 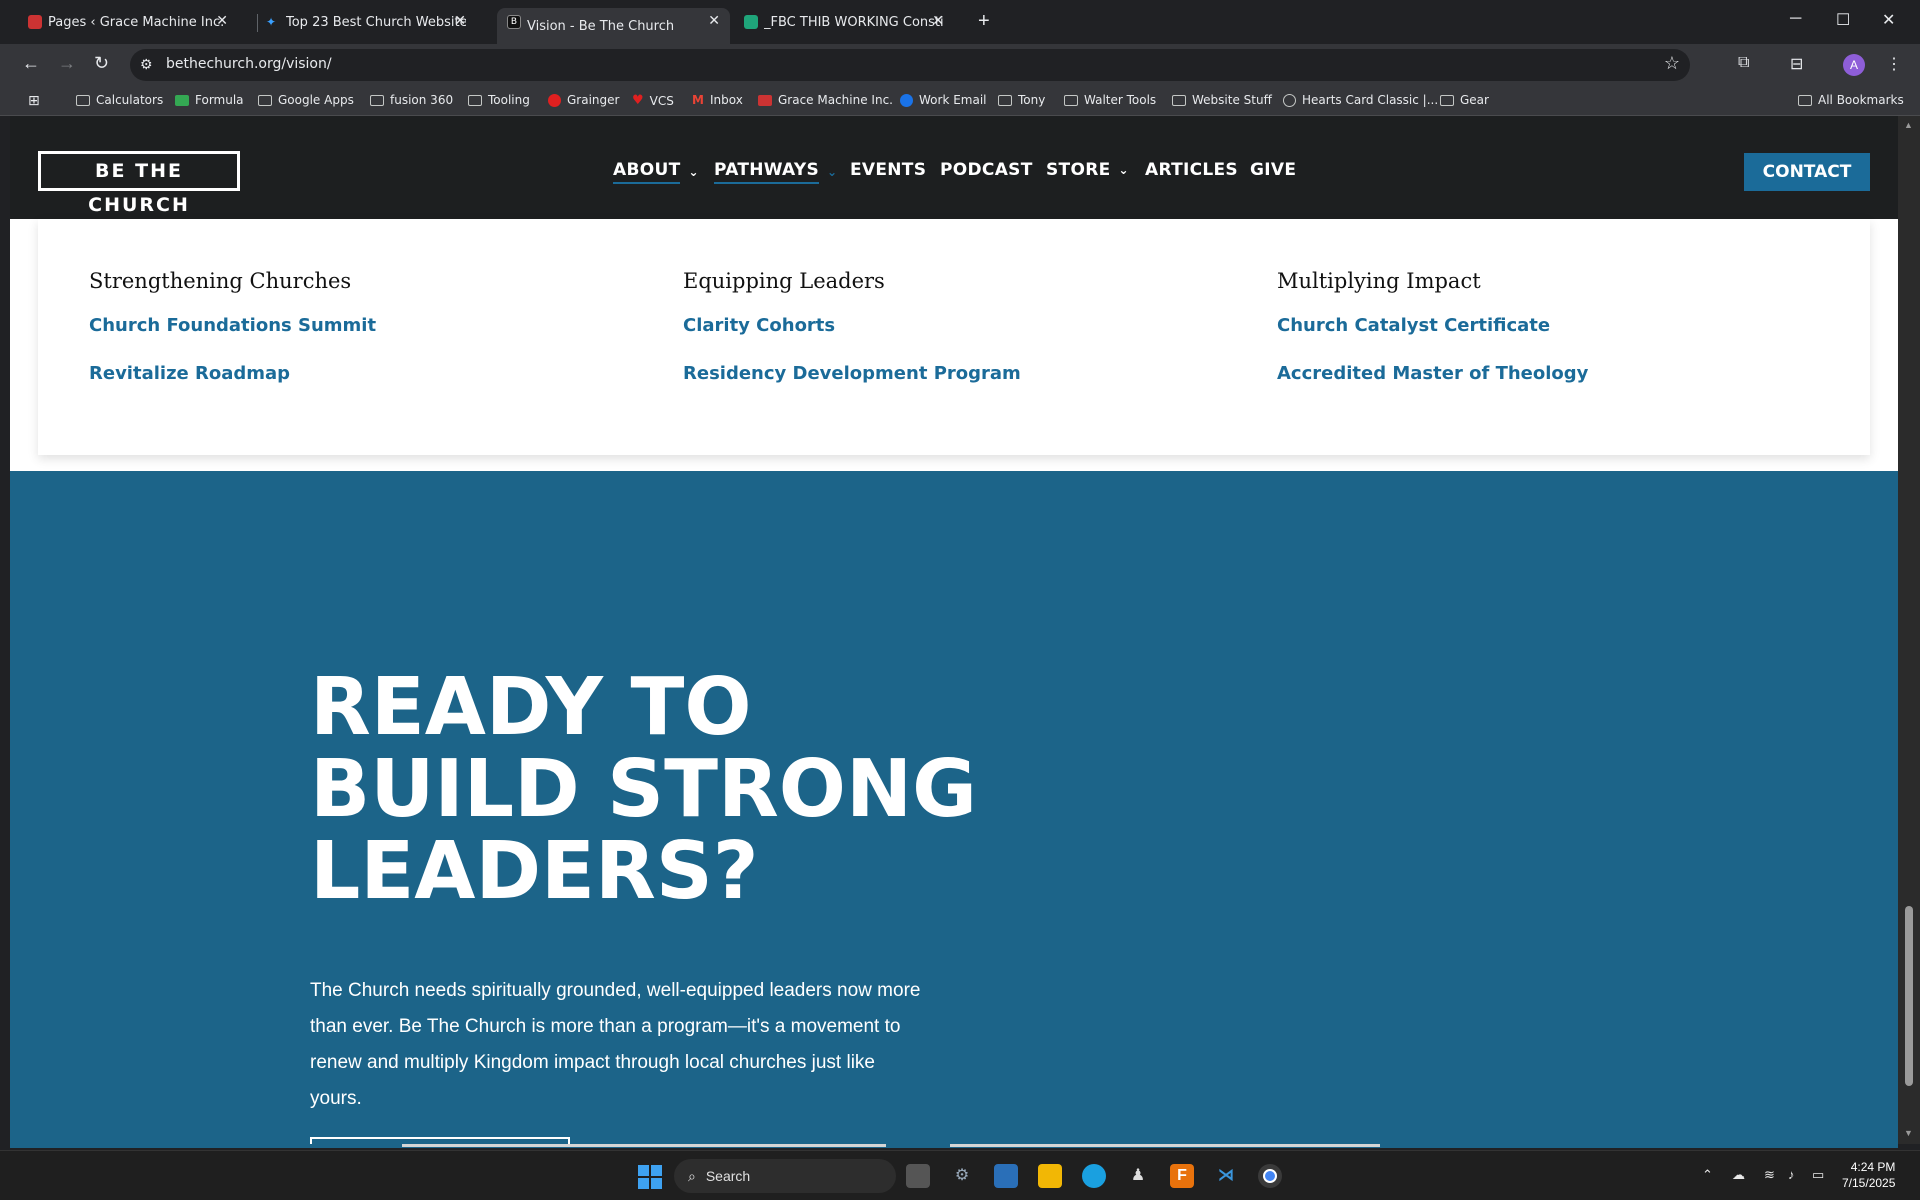 What do you see at coordinates (31, 63) in the screenshot?
I see `back-arrow-icon: ←` at bounding box center [31, 63].